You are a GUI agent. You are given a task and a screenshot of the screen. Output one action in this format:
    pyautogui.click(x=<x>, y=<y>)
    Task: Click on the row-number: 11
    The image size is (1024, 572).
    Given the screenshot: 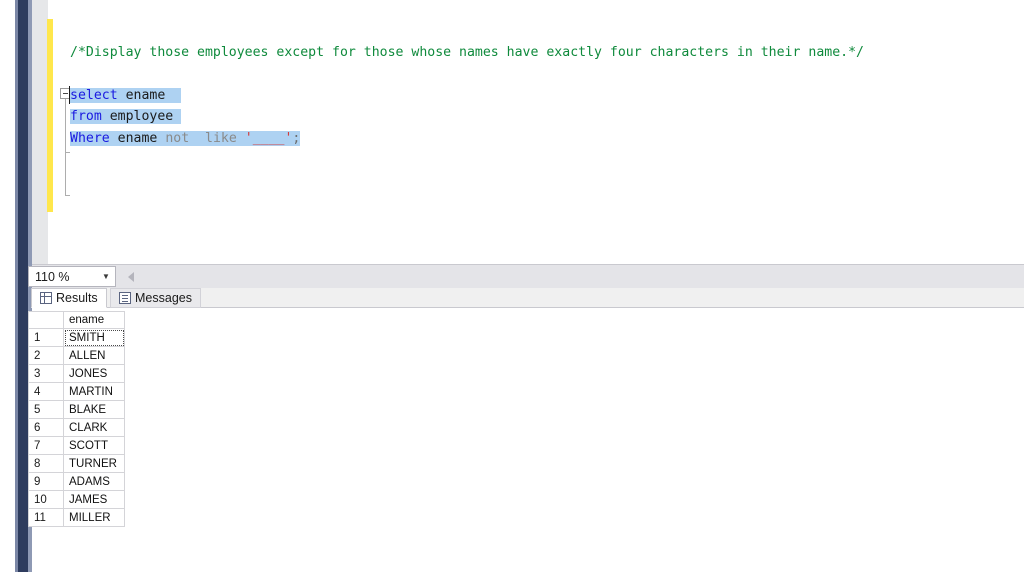 What is the action you would take?
    pyautogui.click(x=46, y=517)
    